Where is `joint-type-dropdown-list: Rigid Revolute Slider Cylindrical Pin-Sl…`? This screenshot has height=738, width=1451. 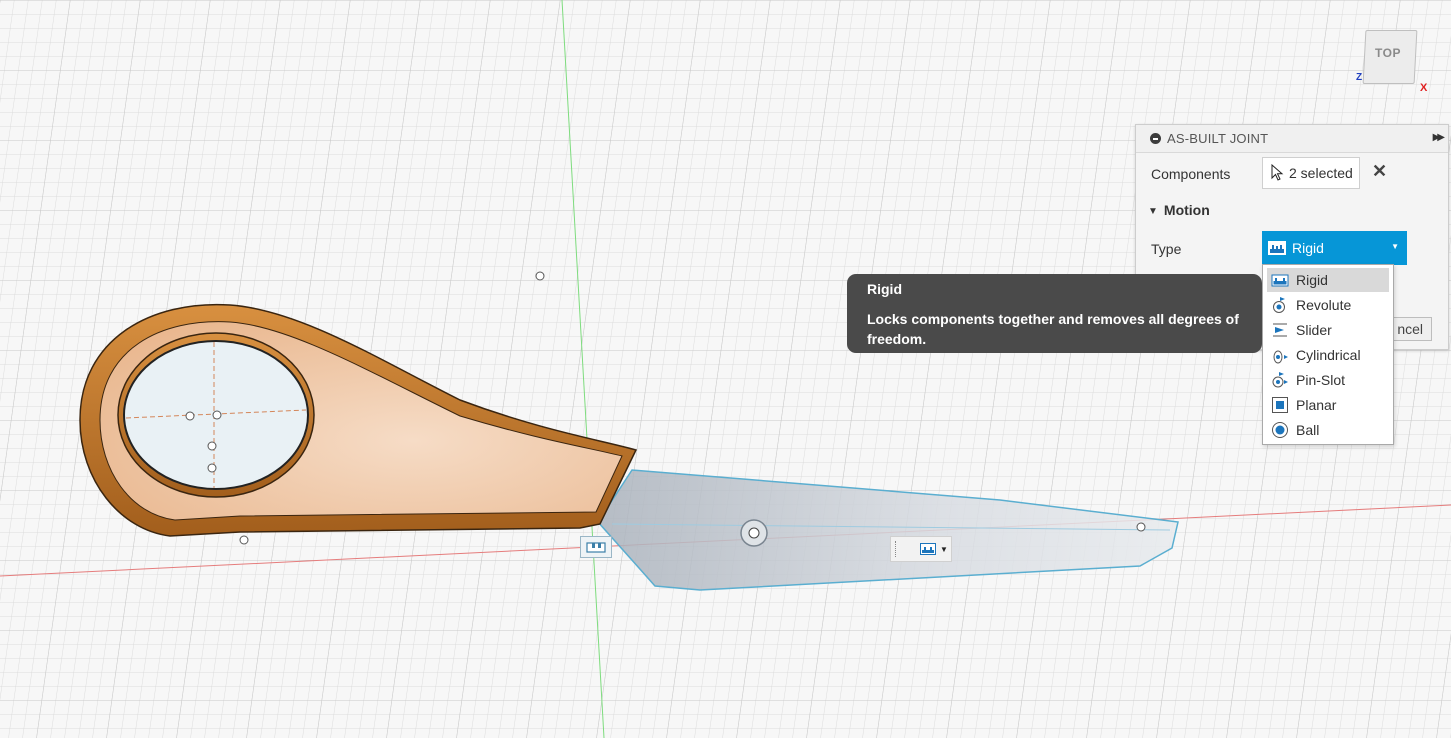 joint-type-dropdown-list: Rigid Revolute Slider Cylindrical Pin-Sl… is located at coordinates (1328, 354).